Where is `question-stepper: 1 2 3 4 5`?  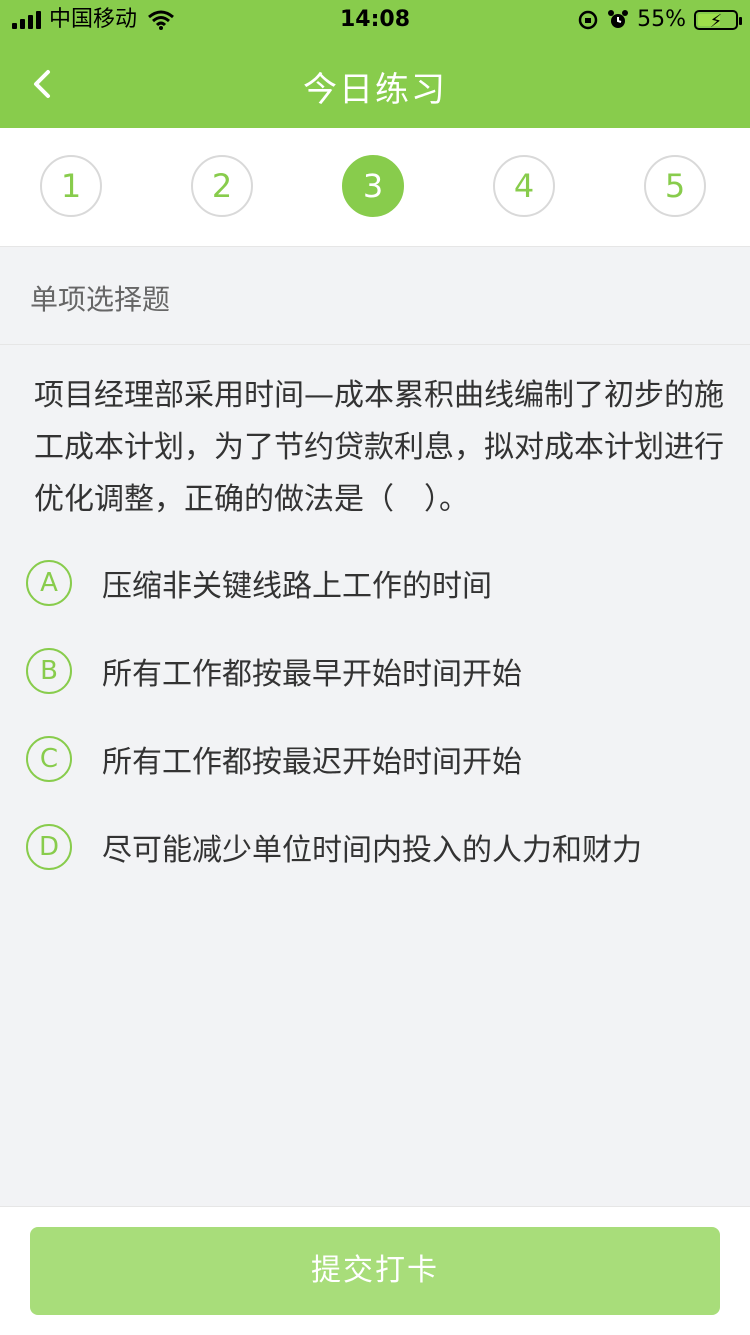
question-stepper: 1 2 3 4 5 is located at coordinates (375, 187).